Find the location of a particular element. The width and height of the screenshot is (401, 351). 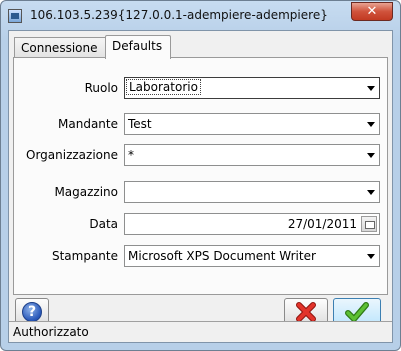

organizzazione-select: * is located at coordinates (252, 155).